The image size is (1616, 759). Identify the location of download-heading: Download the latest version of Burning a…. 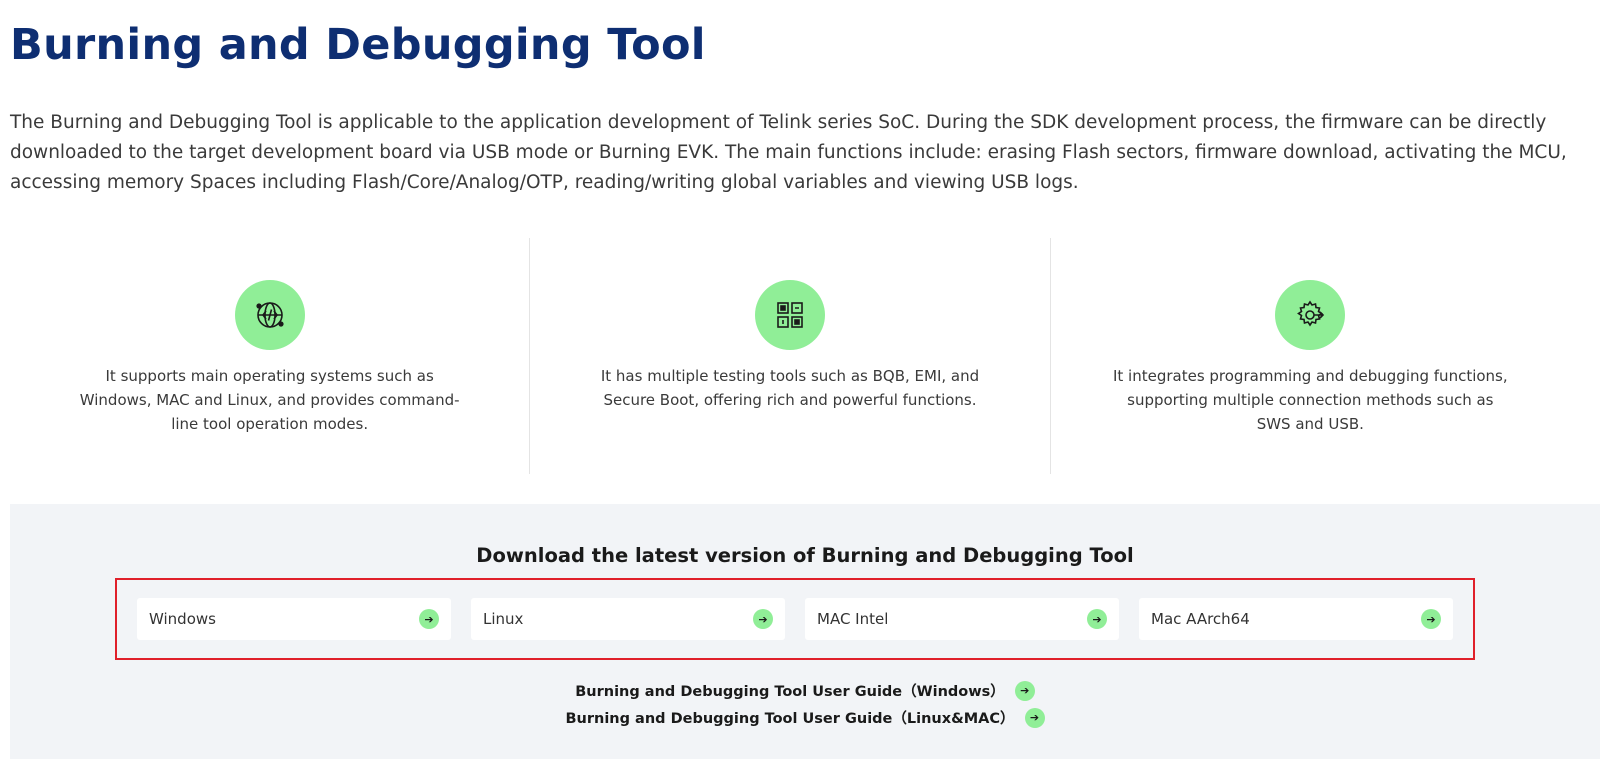
(805, 555).